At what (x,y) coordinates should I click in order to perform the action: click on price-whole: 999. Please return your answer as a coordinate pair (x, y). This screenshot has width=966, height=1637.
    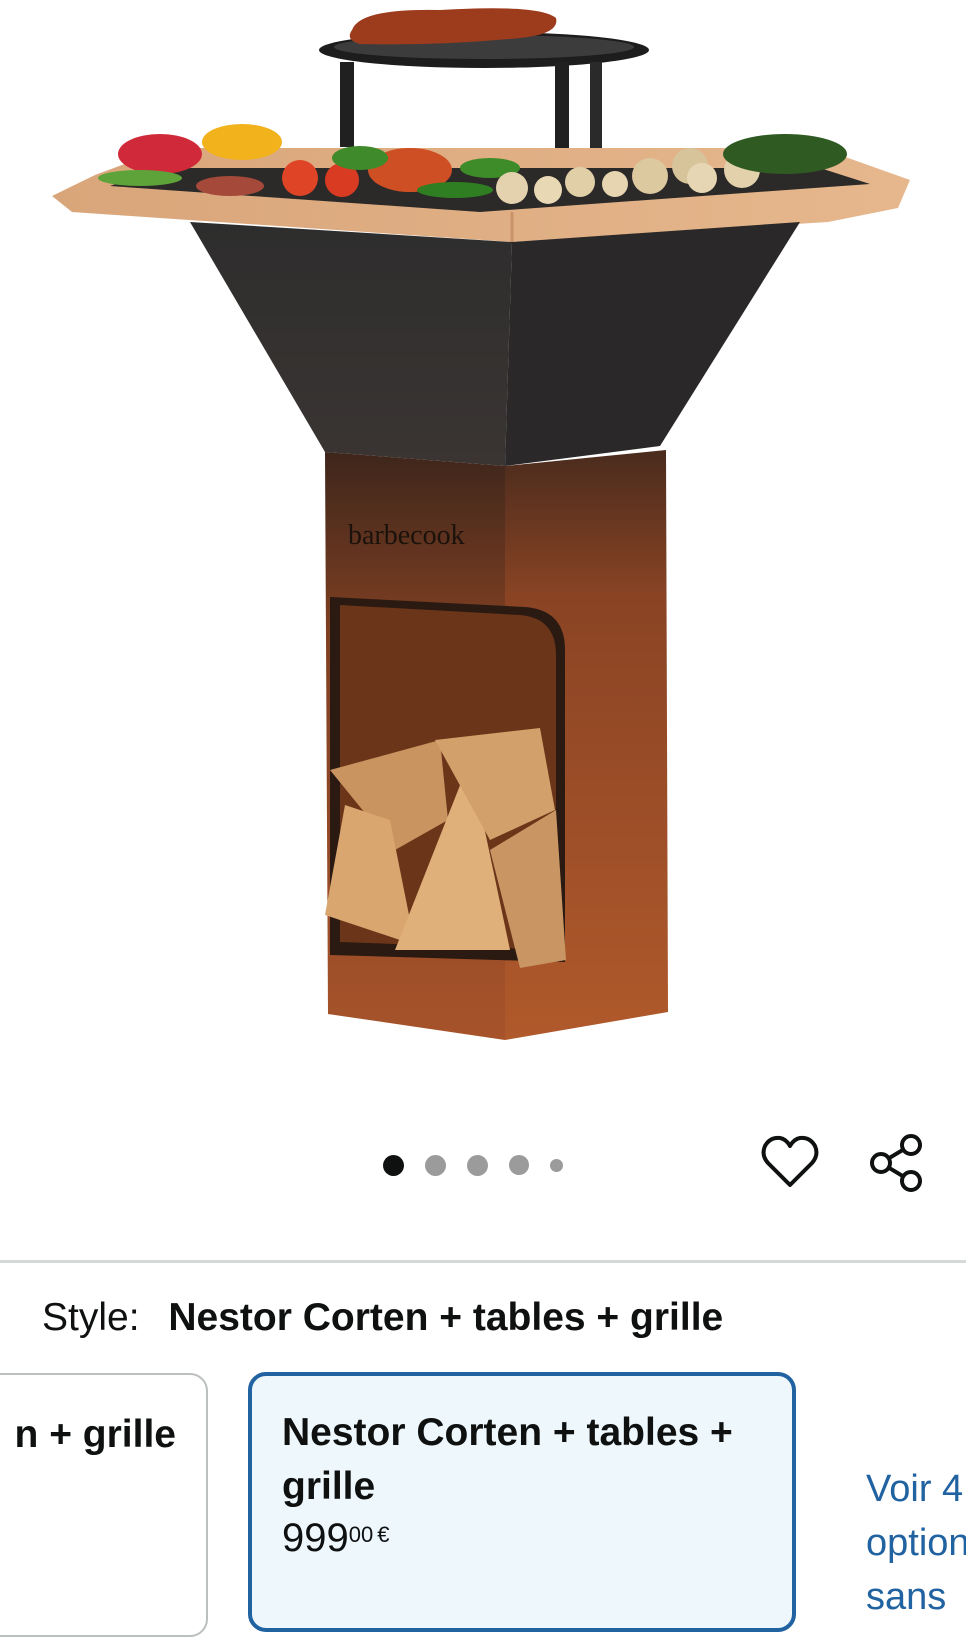
    Looking at the image, I should click on (315, 1538).